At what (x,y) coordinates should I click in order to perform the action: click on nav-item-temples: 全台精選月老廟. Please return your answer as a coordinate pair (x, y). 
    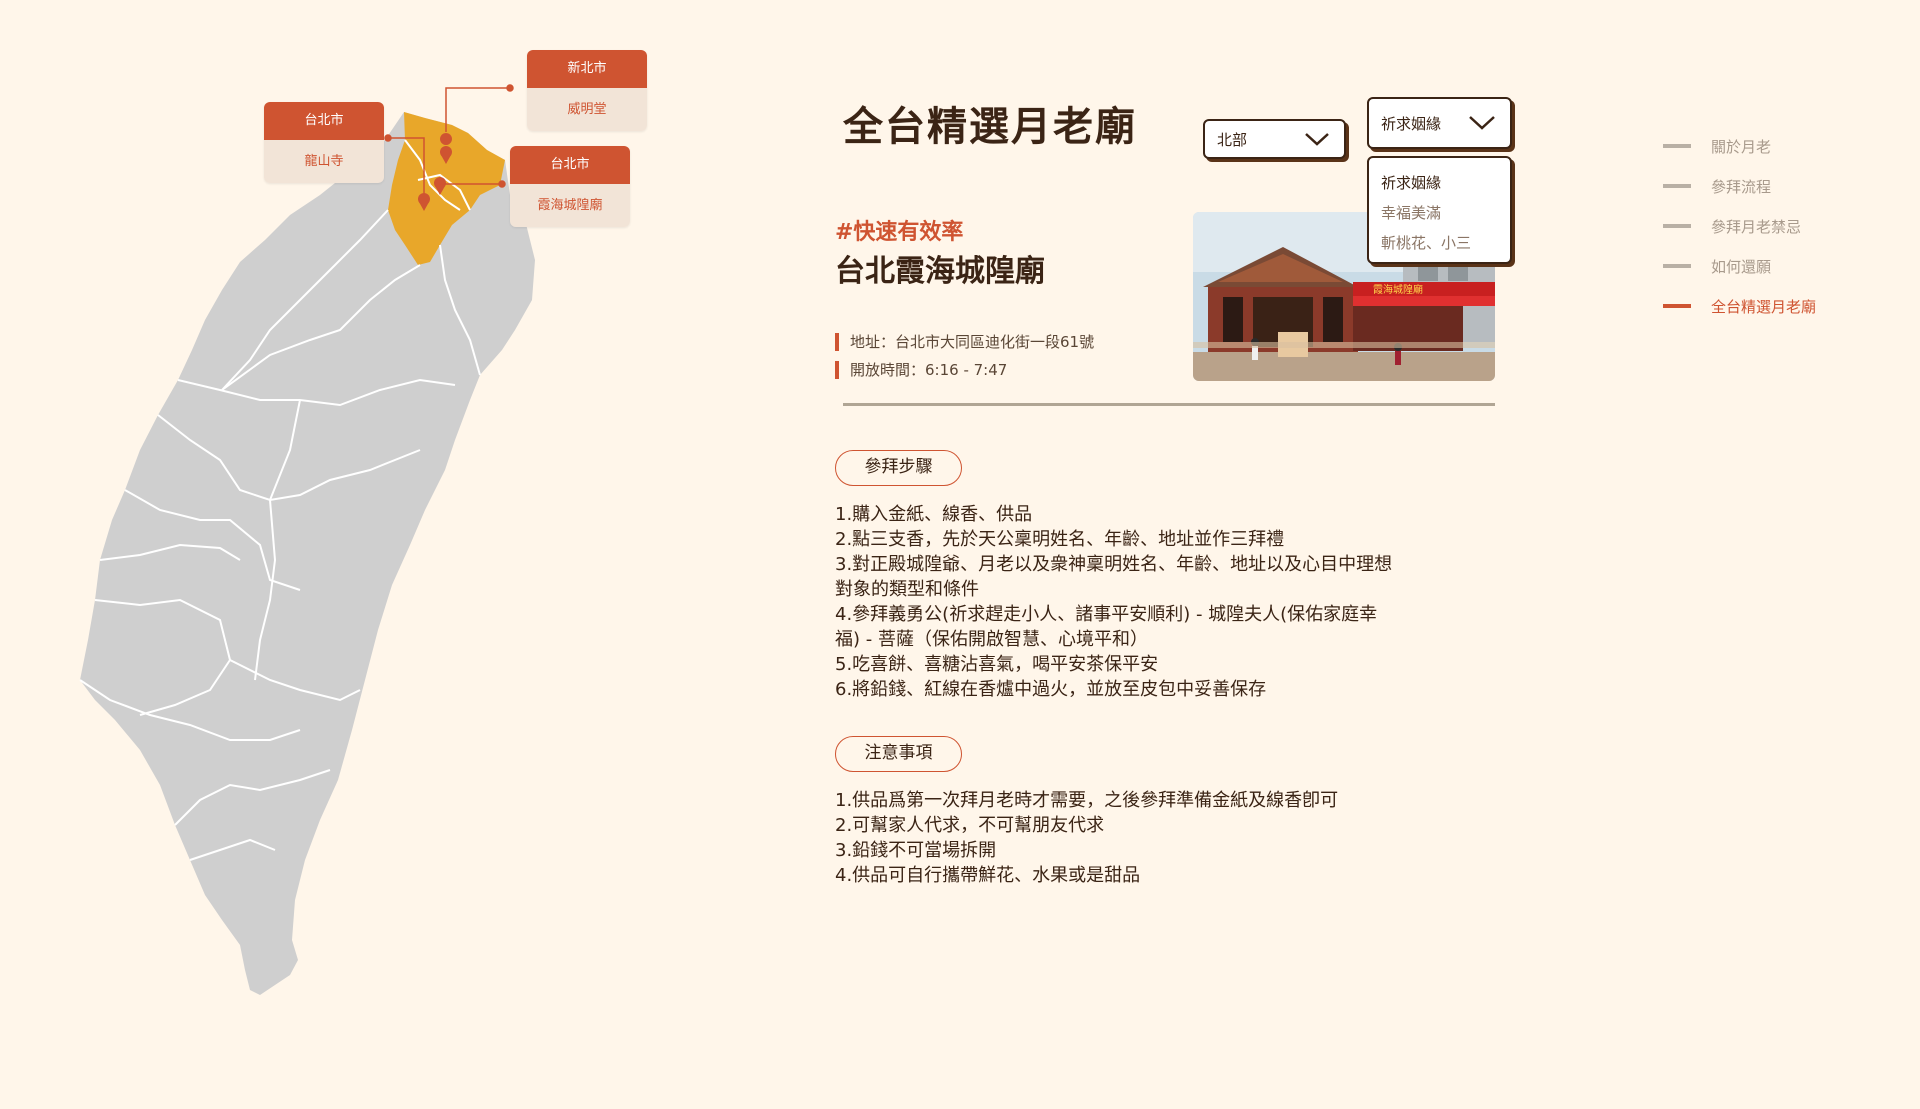
    Looking at the image, I should click on (1739, 306).